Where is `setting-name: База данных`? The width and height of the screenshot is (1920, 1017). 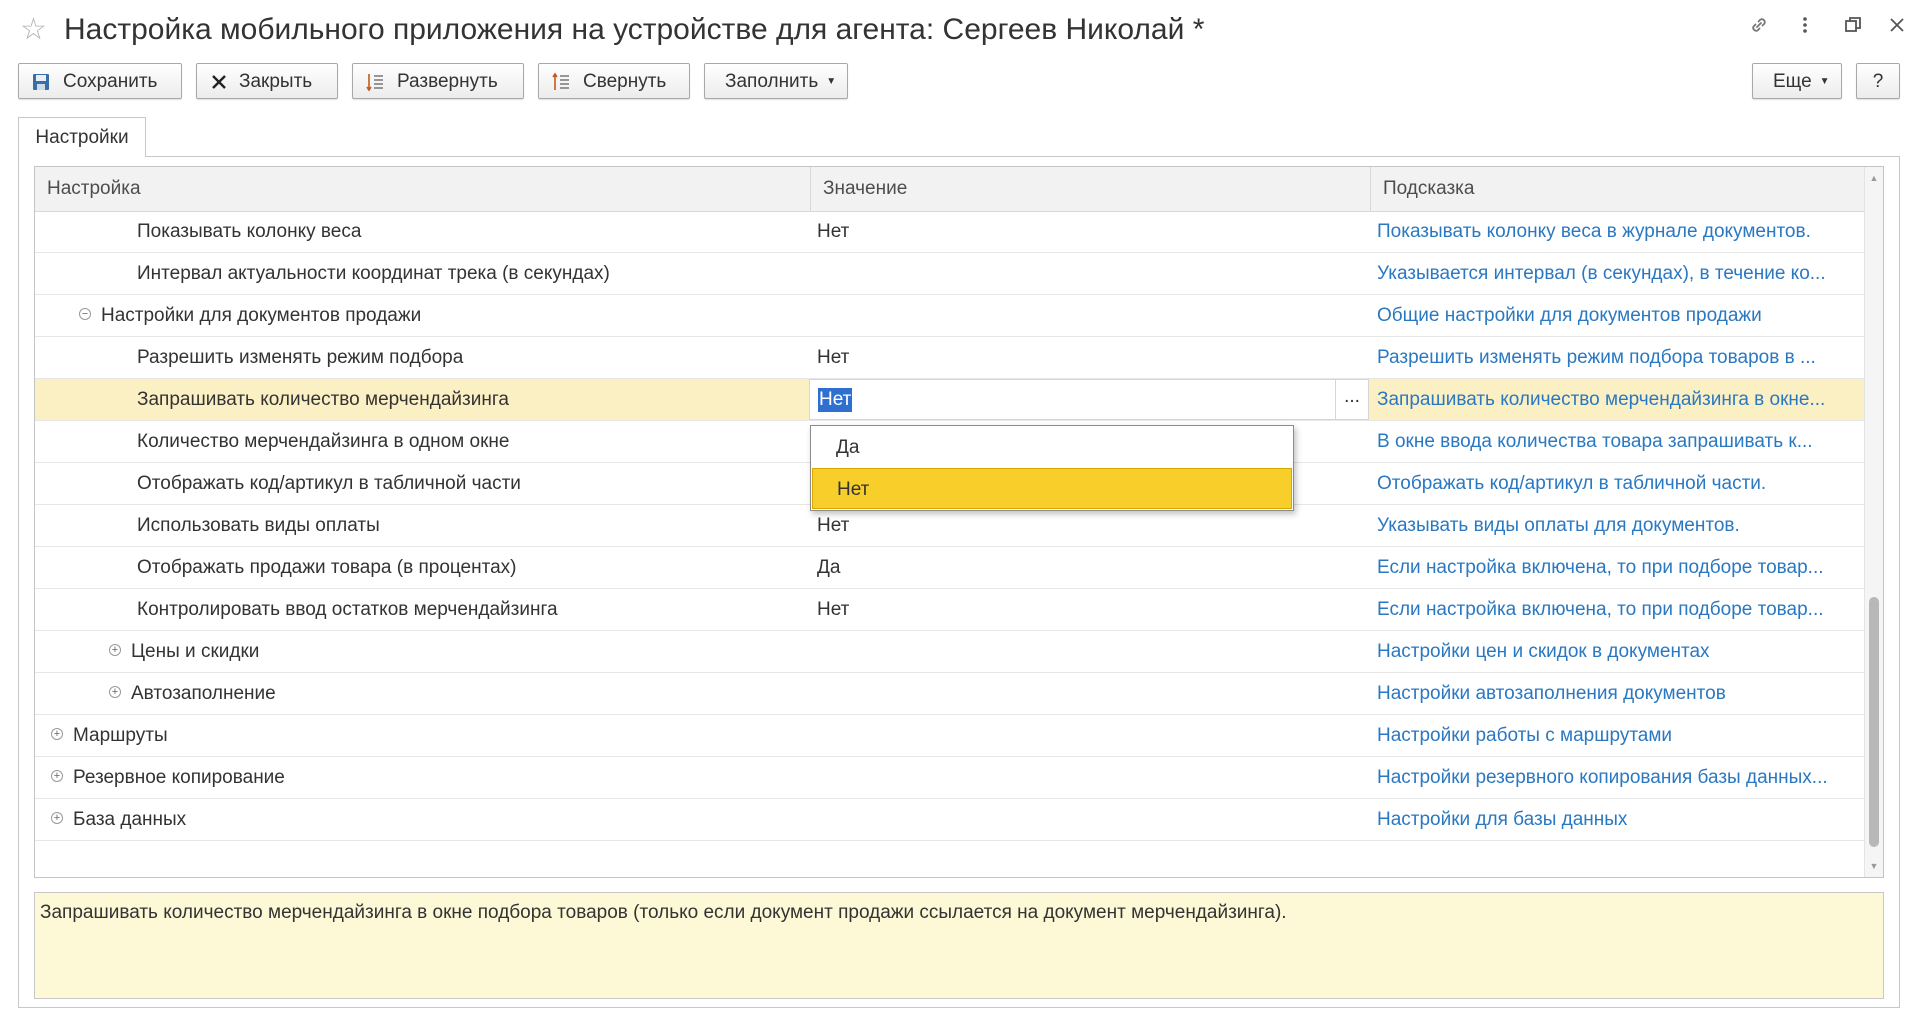
setting-name: База данных is located at coordinates (130, 819).